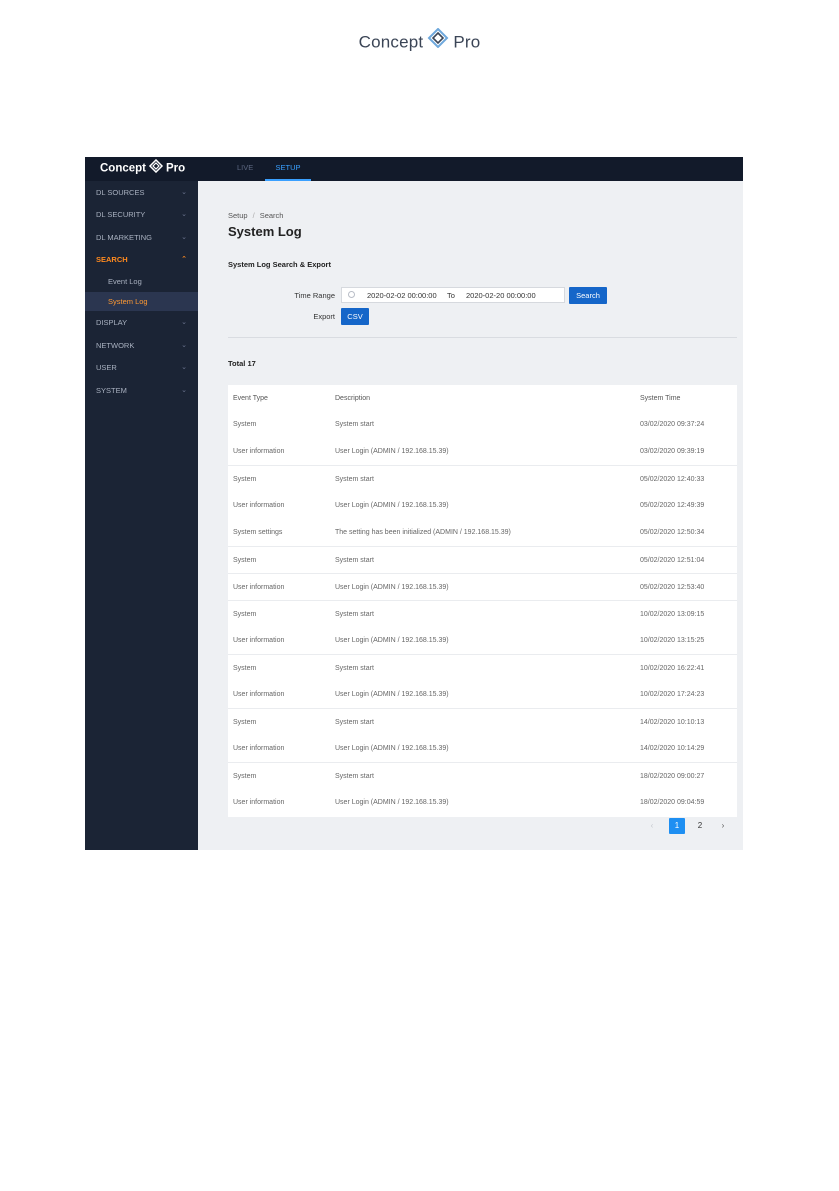  Describe the element at coordinates (723, 826) in the screenshot. I see `pagination-next-button: ›` at that location.